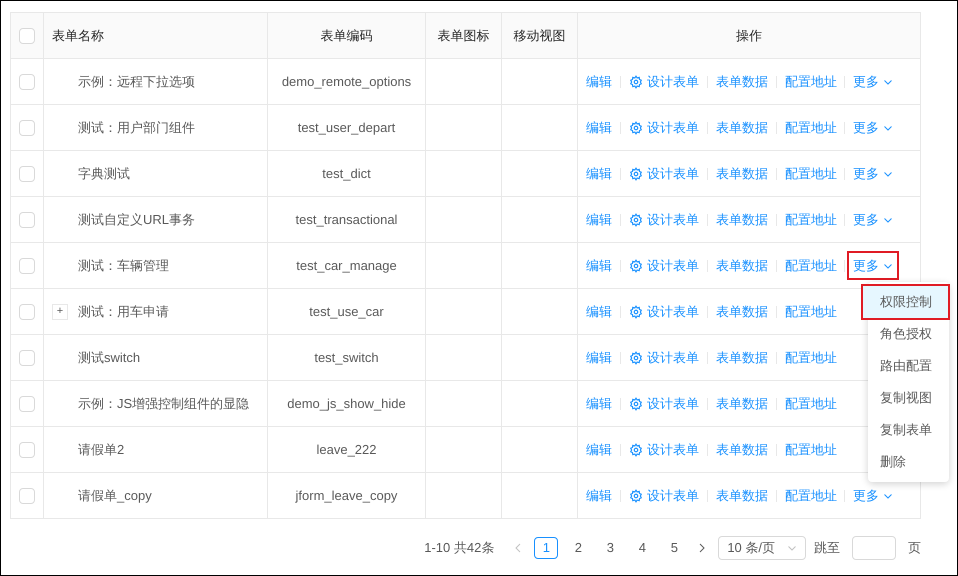  Describe the element at coordinates (908, 430) in the screenshot. I see `menu-item: 复制表单` at that location.